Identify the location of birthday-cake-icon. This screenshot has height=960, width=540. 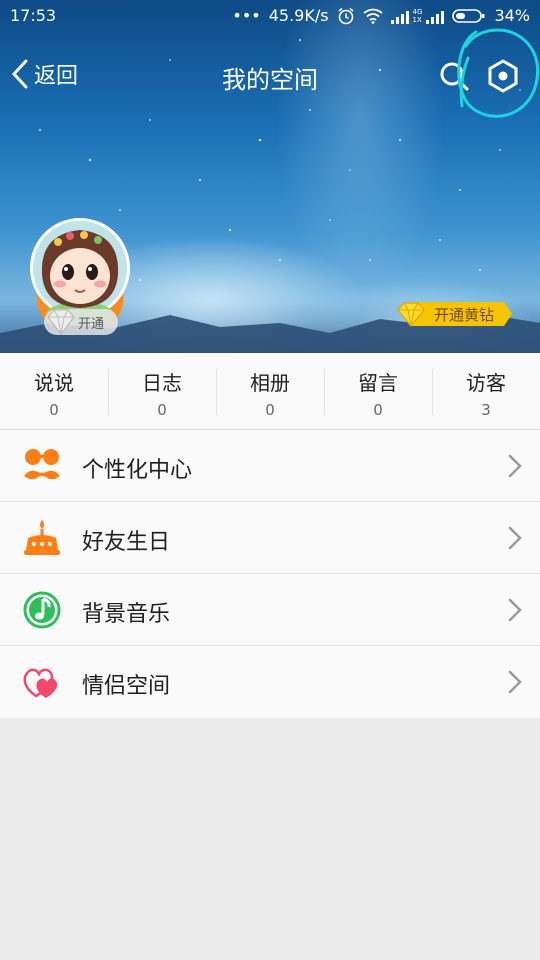
(42, 537).